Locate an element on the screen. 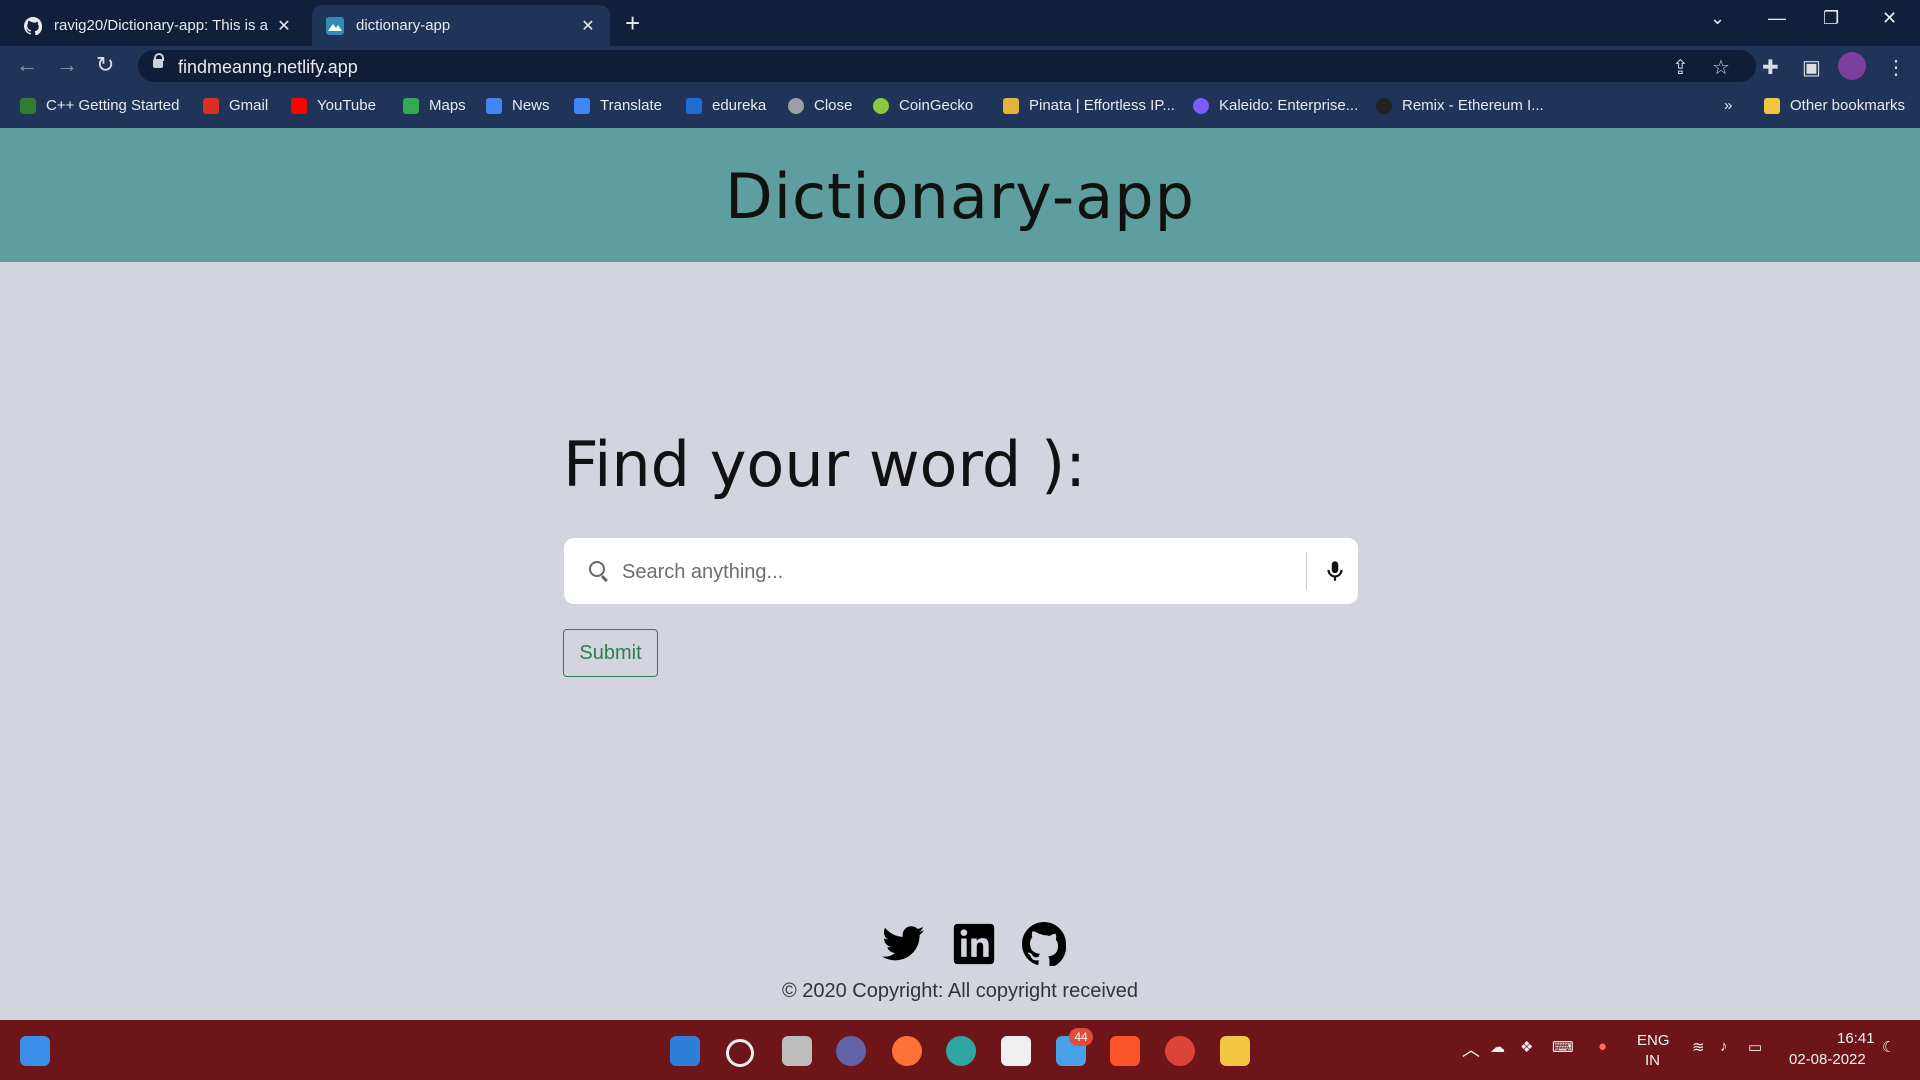 The width and height of the screenshot is (1920, 1080). back-icon: ← is located at coordinates (27, 65).